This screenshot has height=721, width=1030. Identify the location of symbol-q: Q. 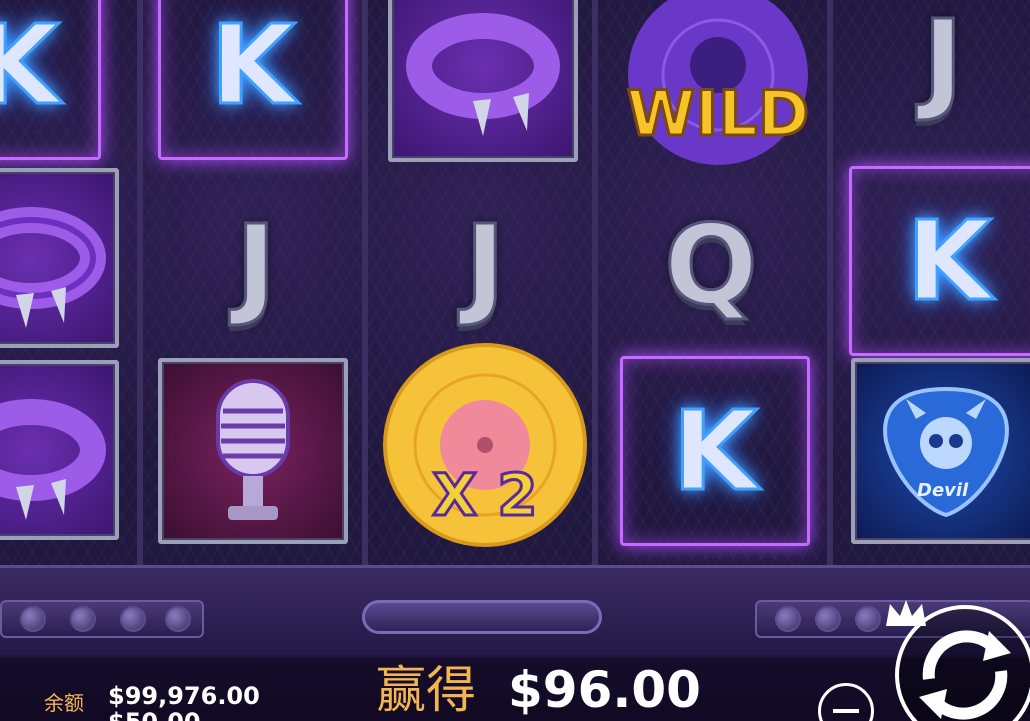
(711, 265).